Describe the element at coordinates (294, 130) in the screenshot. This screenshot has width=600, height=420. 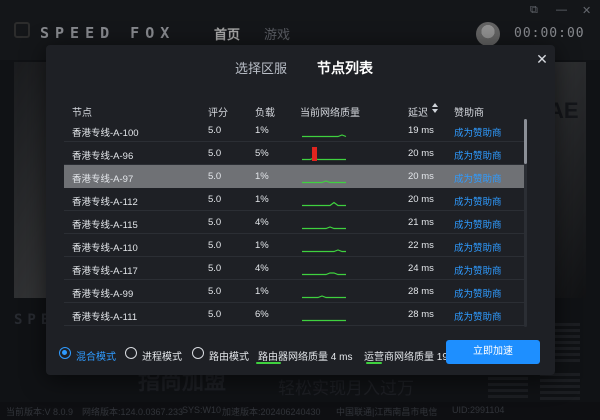
I see `table-row: 香港专线-A-100 5.0 1% 19 ms 成为赞助商` at that location.